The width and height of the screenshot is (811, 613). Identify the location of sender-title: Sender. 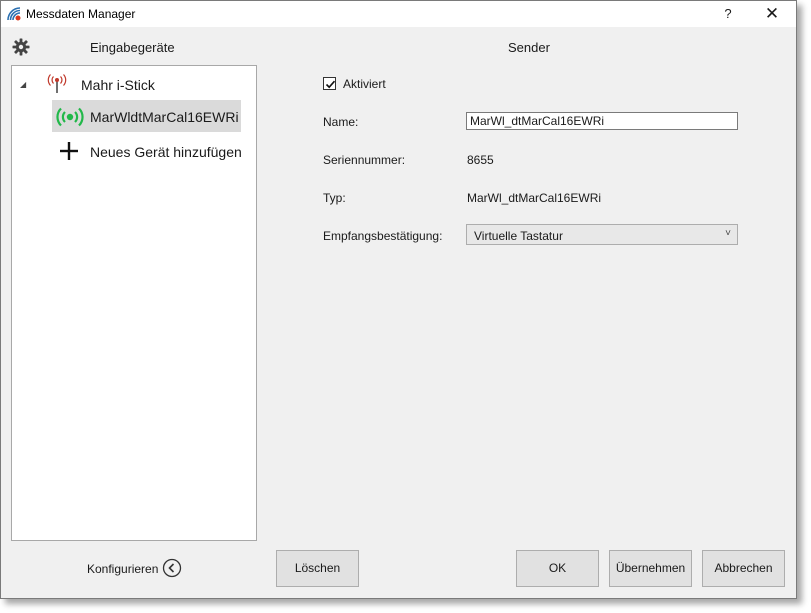
(529, 47).